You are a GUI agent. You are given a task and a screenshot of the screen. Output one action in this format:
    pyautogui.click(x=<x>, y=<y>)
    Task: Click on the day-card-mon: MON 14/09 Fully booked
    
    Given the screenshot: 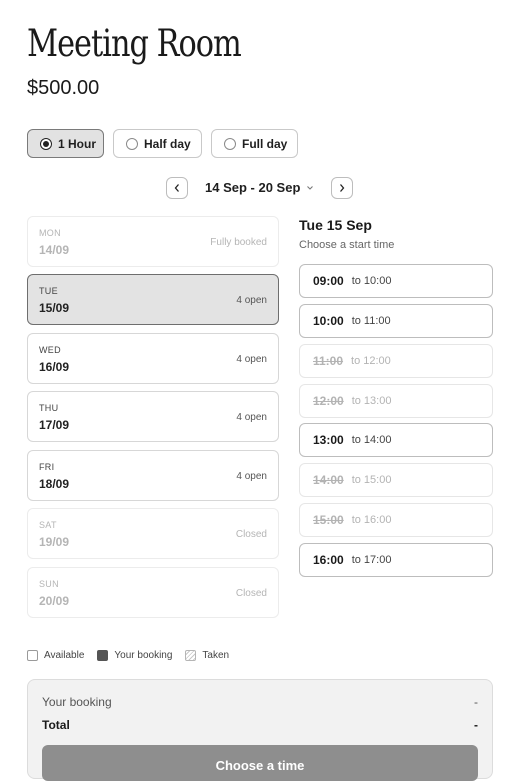 What is the action you would take?
    pyautogui.click(x=153, y=241)
    